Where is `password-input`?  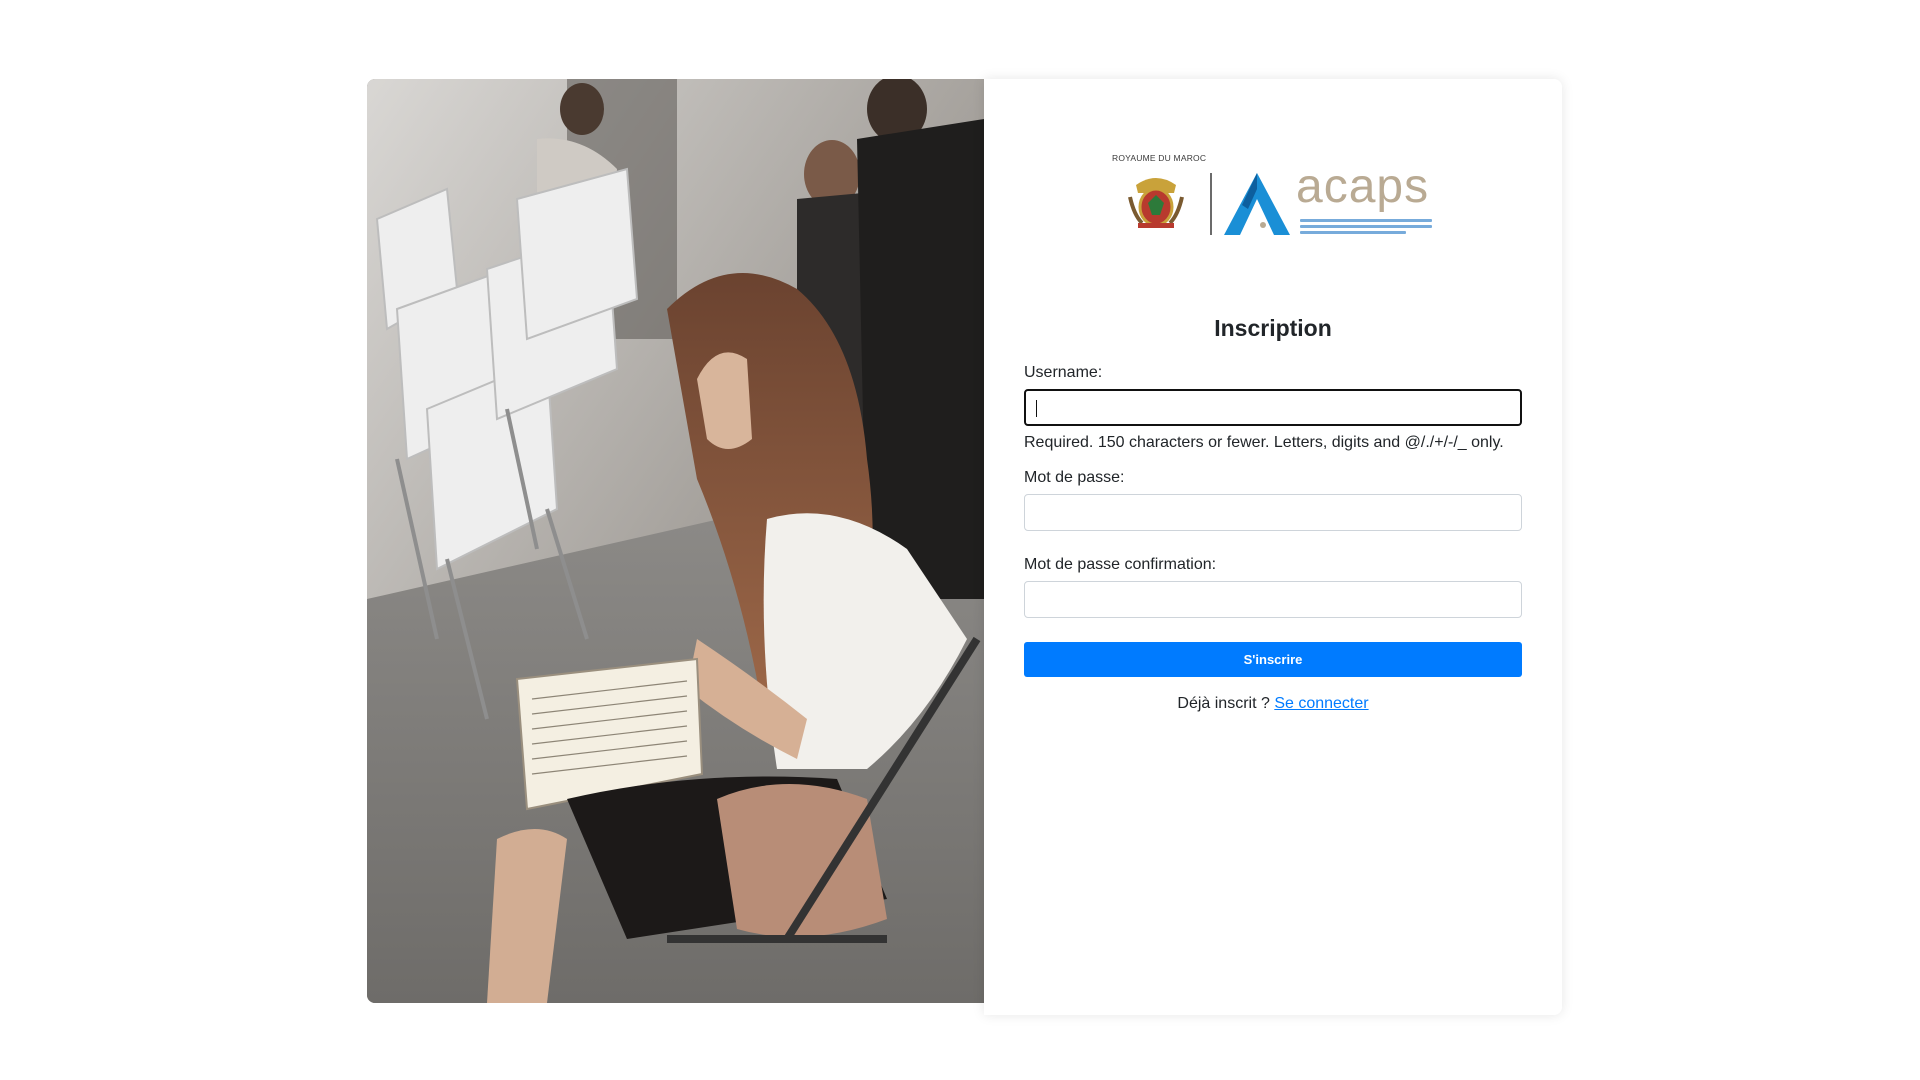
password-input is located at coordinates (1273, 512).